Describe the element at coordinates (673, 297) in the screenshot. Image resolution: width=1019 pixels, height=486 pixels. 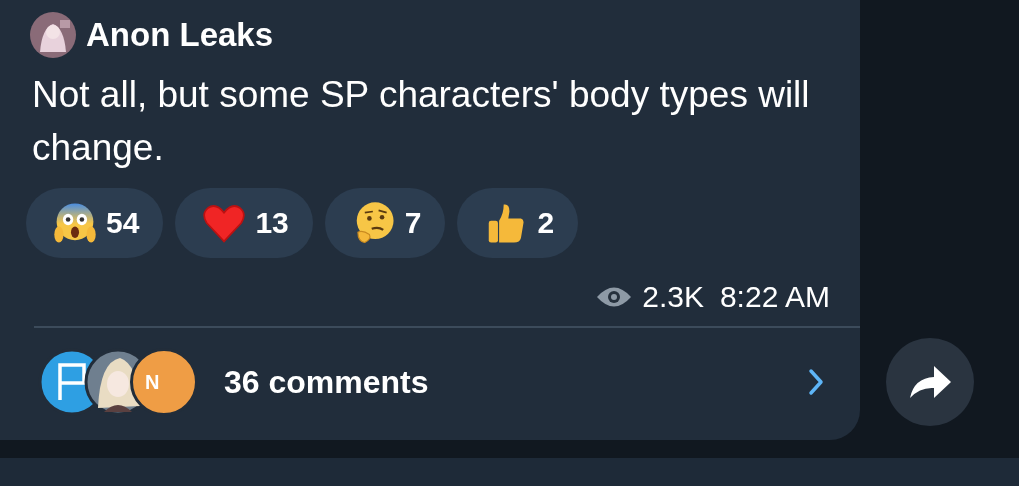
I see `view-count: 2.3K` at that location.